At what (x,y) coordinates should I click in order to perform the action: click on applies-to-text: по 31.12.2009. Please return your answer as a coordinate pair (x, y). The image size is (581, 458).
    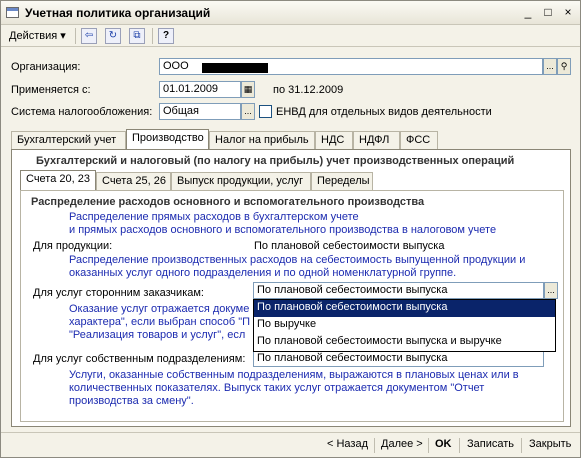
    Looking at the image, I should click on (308, 90).